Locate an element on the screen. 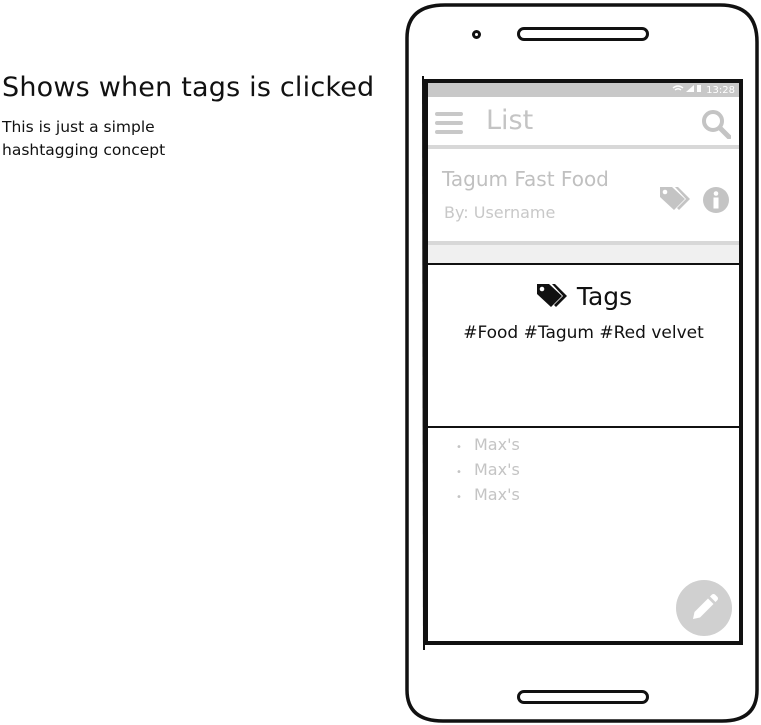  menu-icon is located at coordinates (449, 123).